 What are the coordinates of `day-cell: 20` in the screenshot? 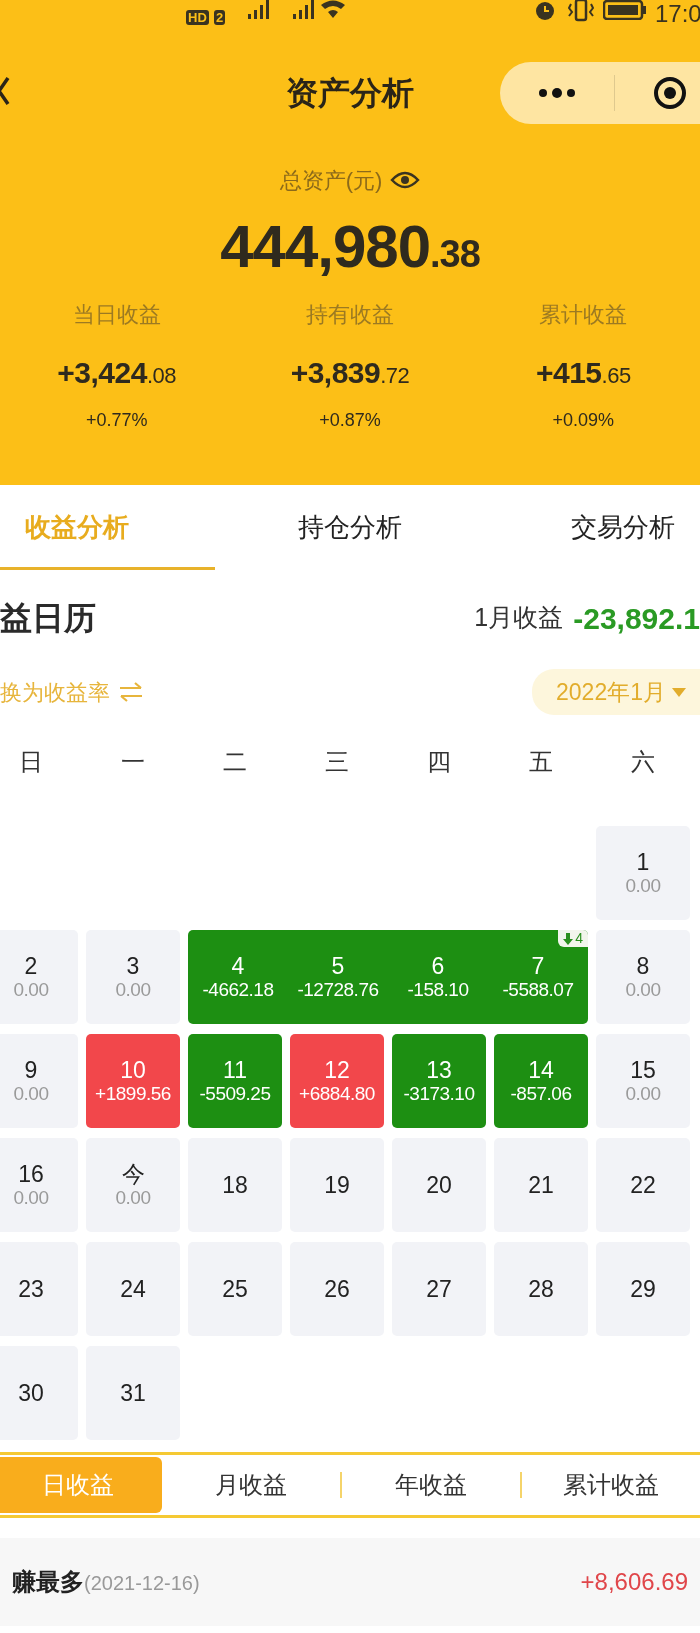 It's located at (439, 1185).